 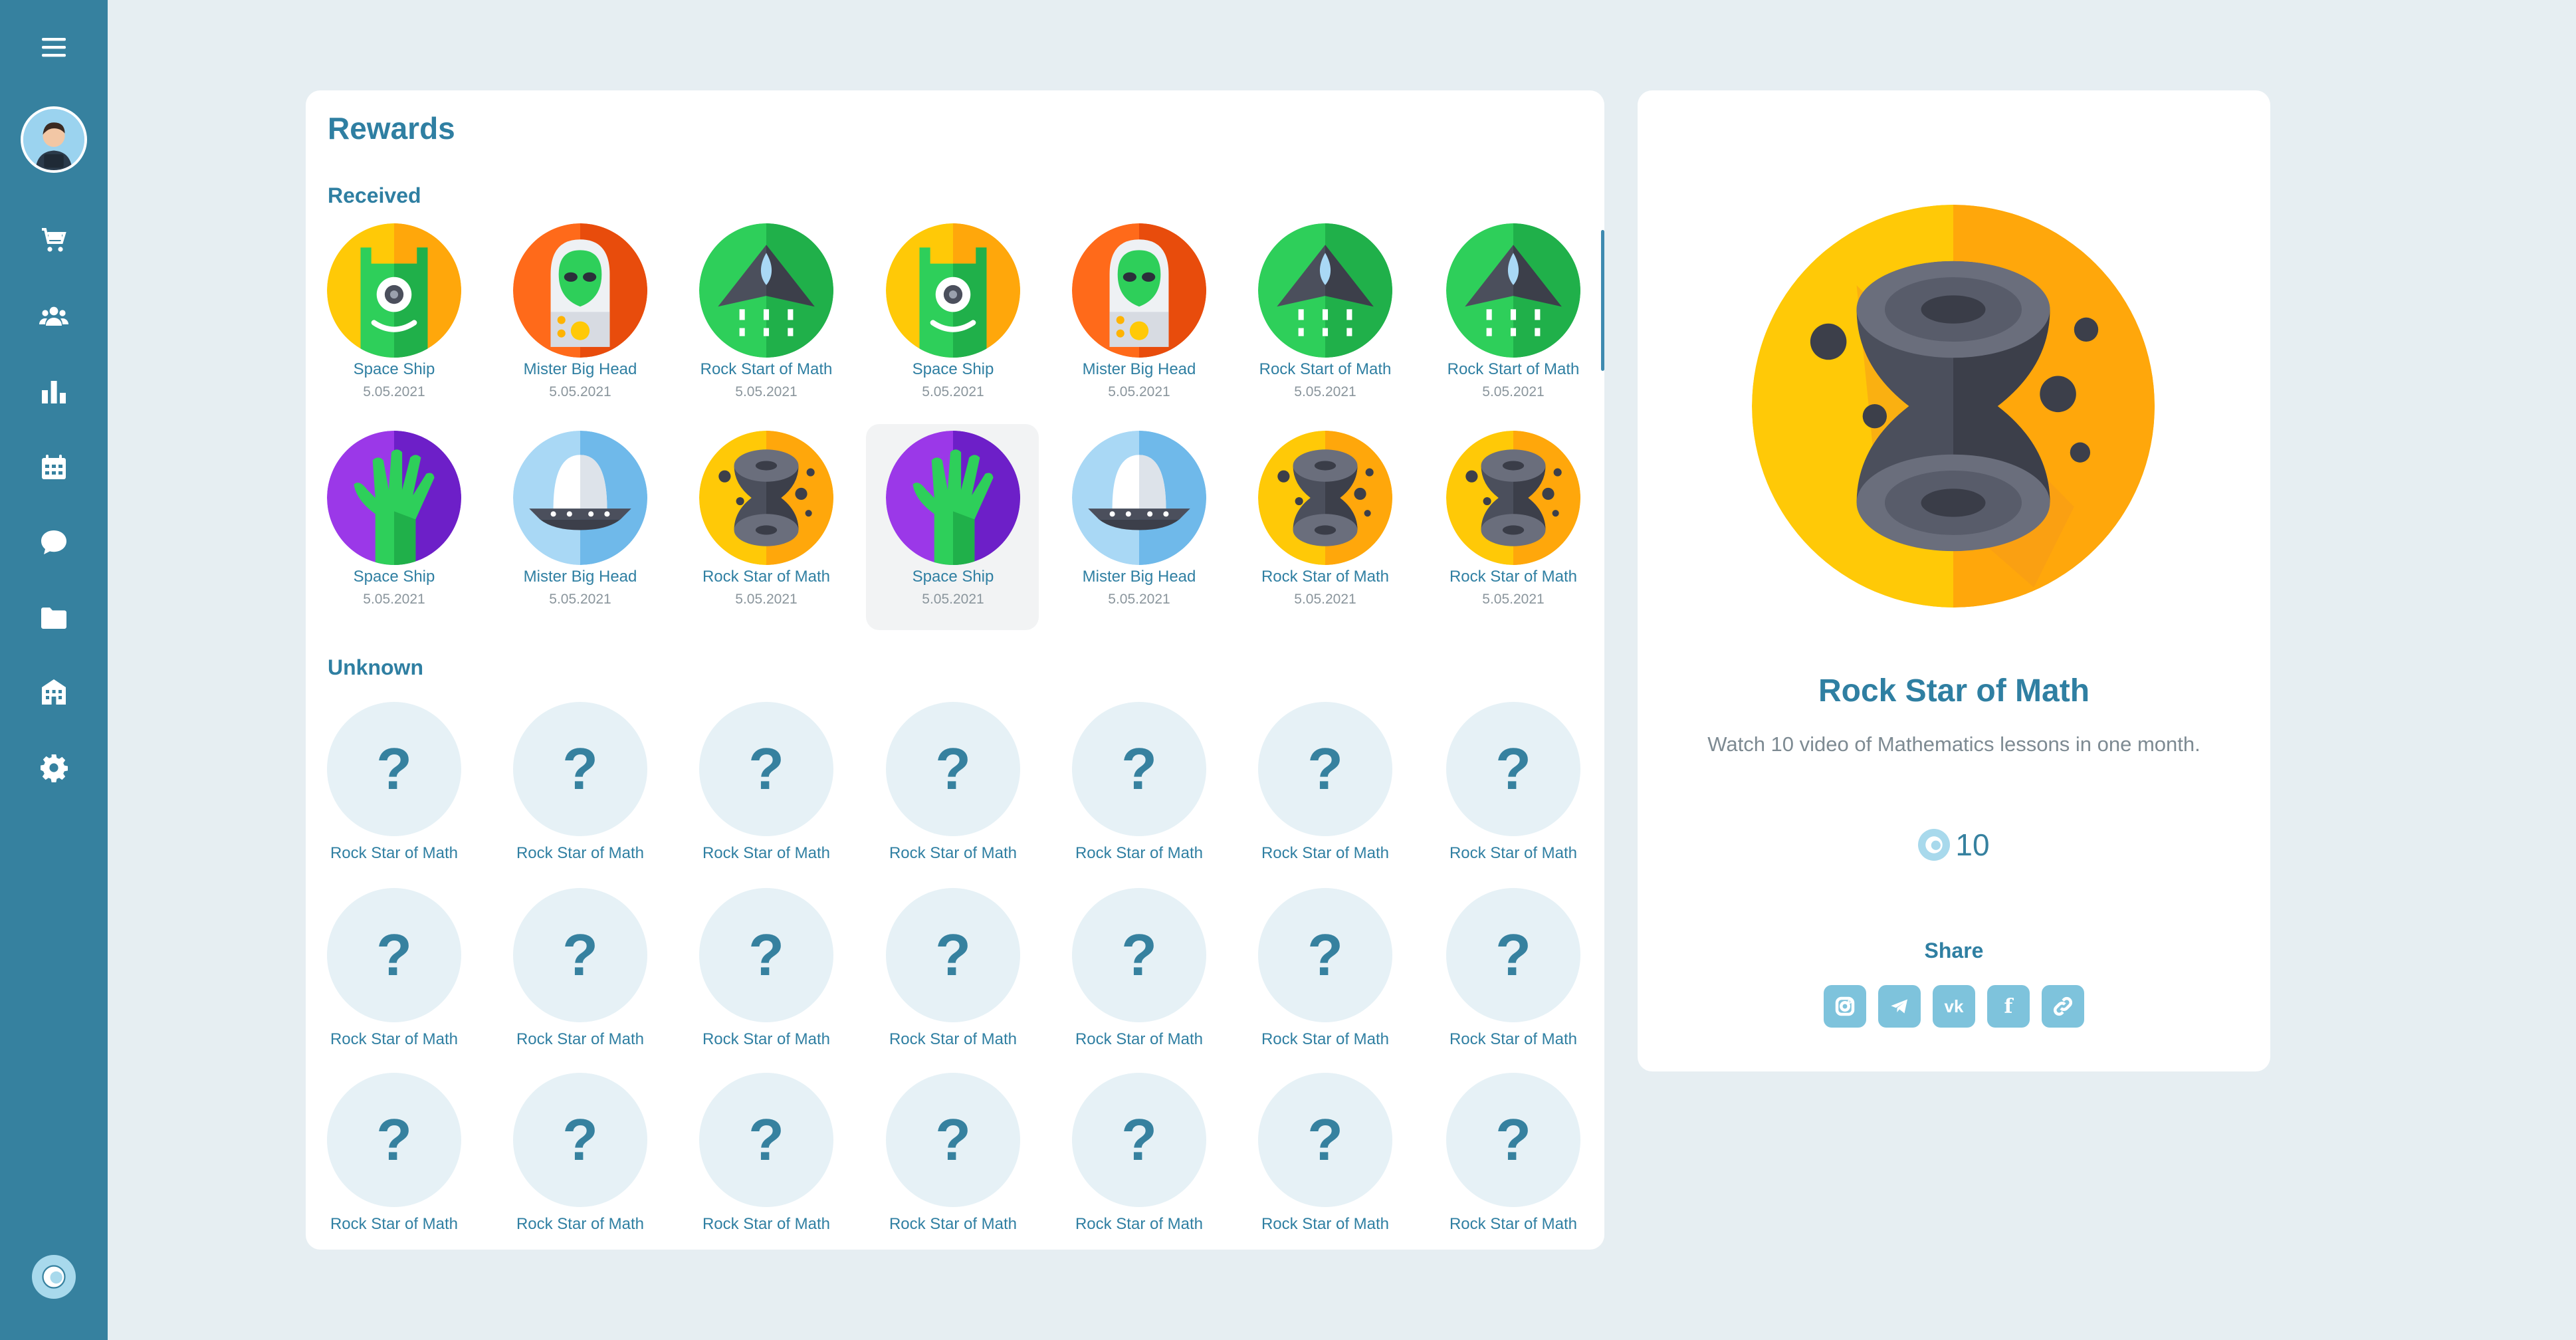 I want to click on hand-icon, so click(x=953, y=498).